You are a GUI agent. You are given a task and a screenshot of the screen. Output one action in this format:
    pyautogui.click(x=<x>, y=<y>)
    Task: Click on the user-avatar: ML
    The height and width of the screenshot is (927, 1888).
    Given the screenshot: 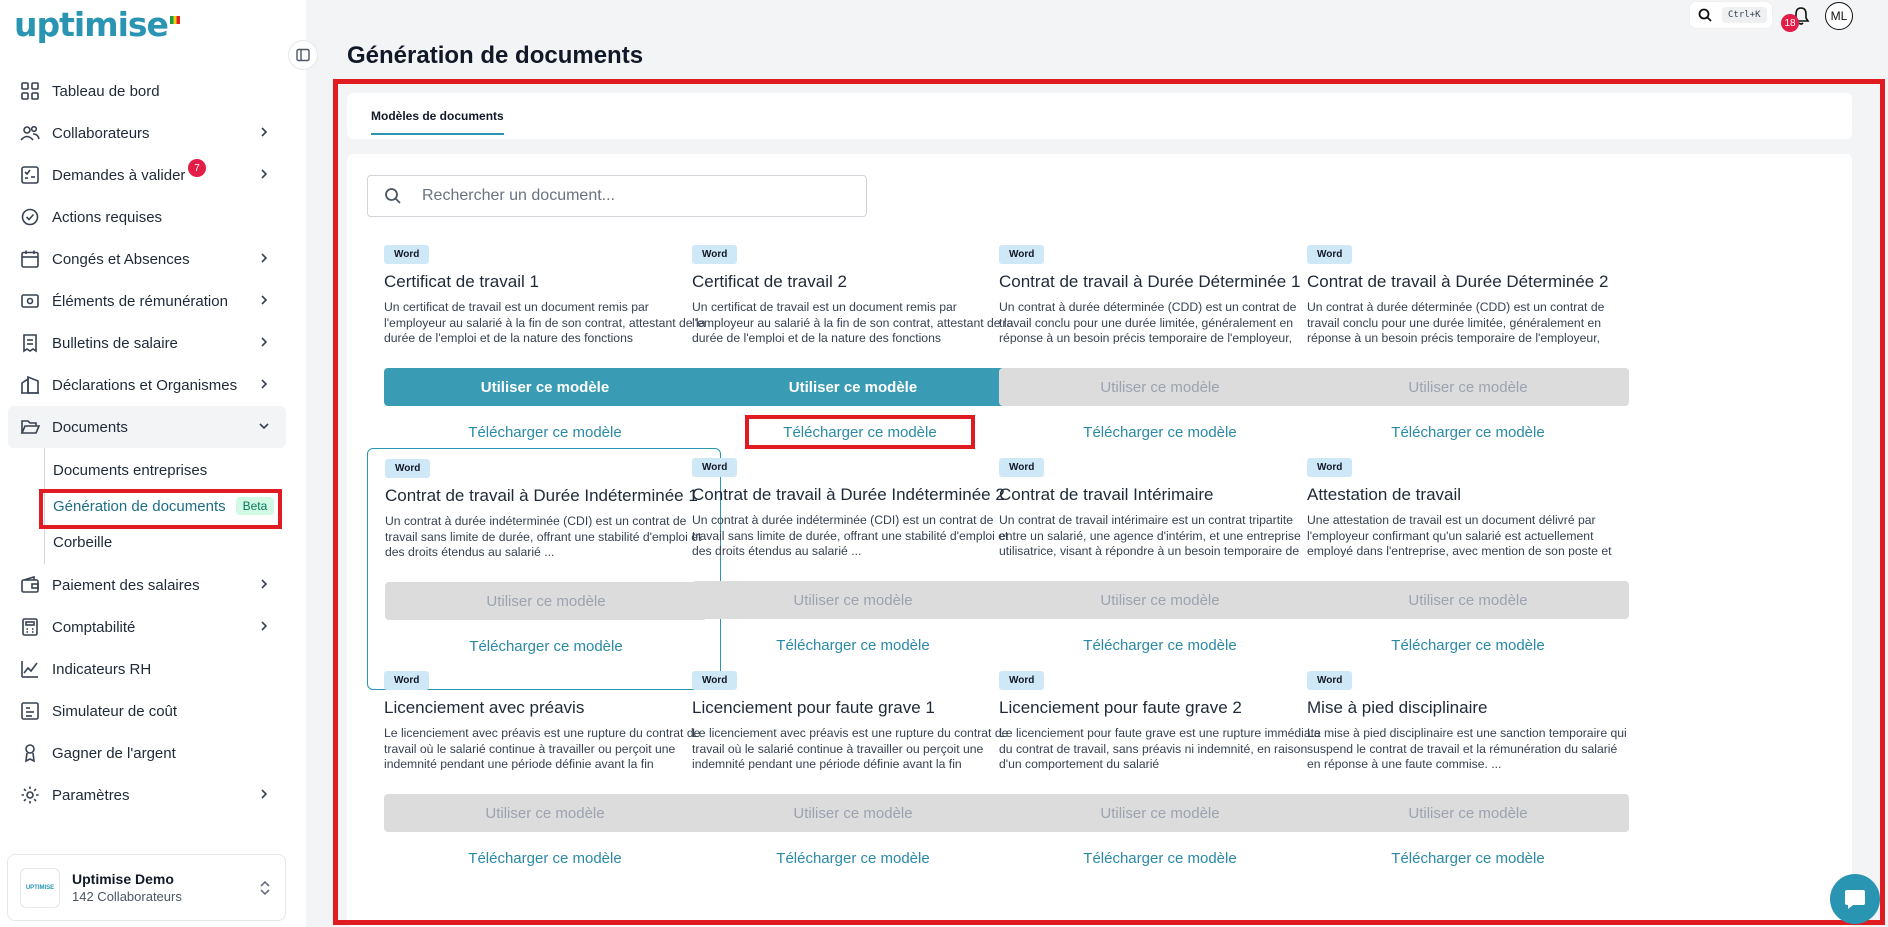 What is the action you would take?
    pyautogui.click(x=1839, y=16)
    